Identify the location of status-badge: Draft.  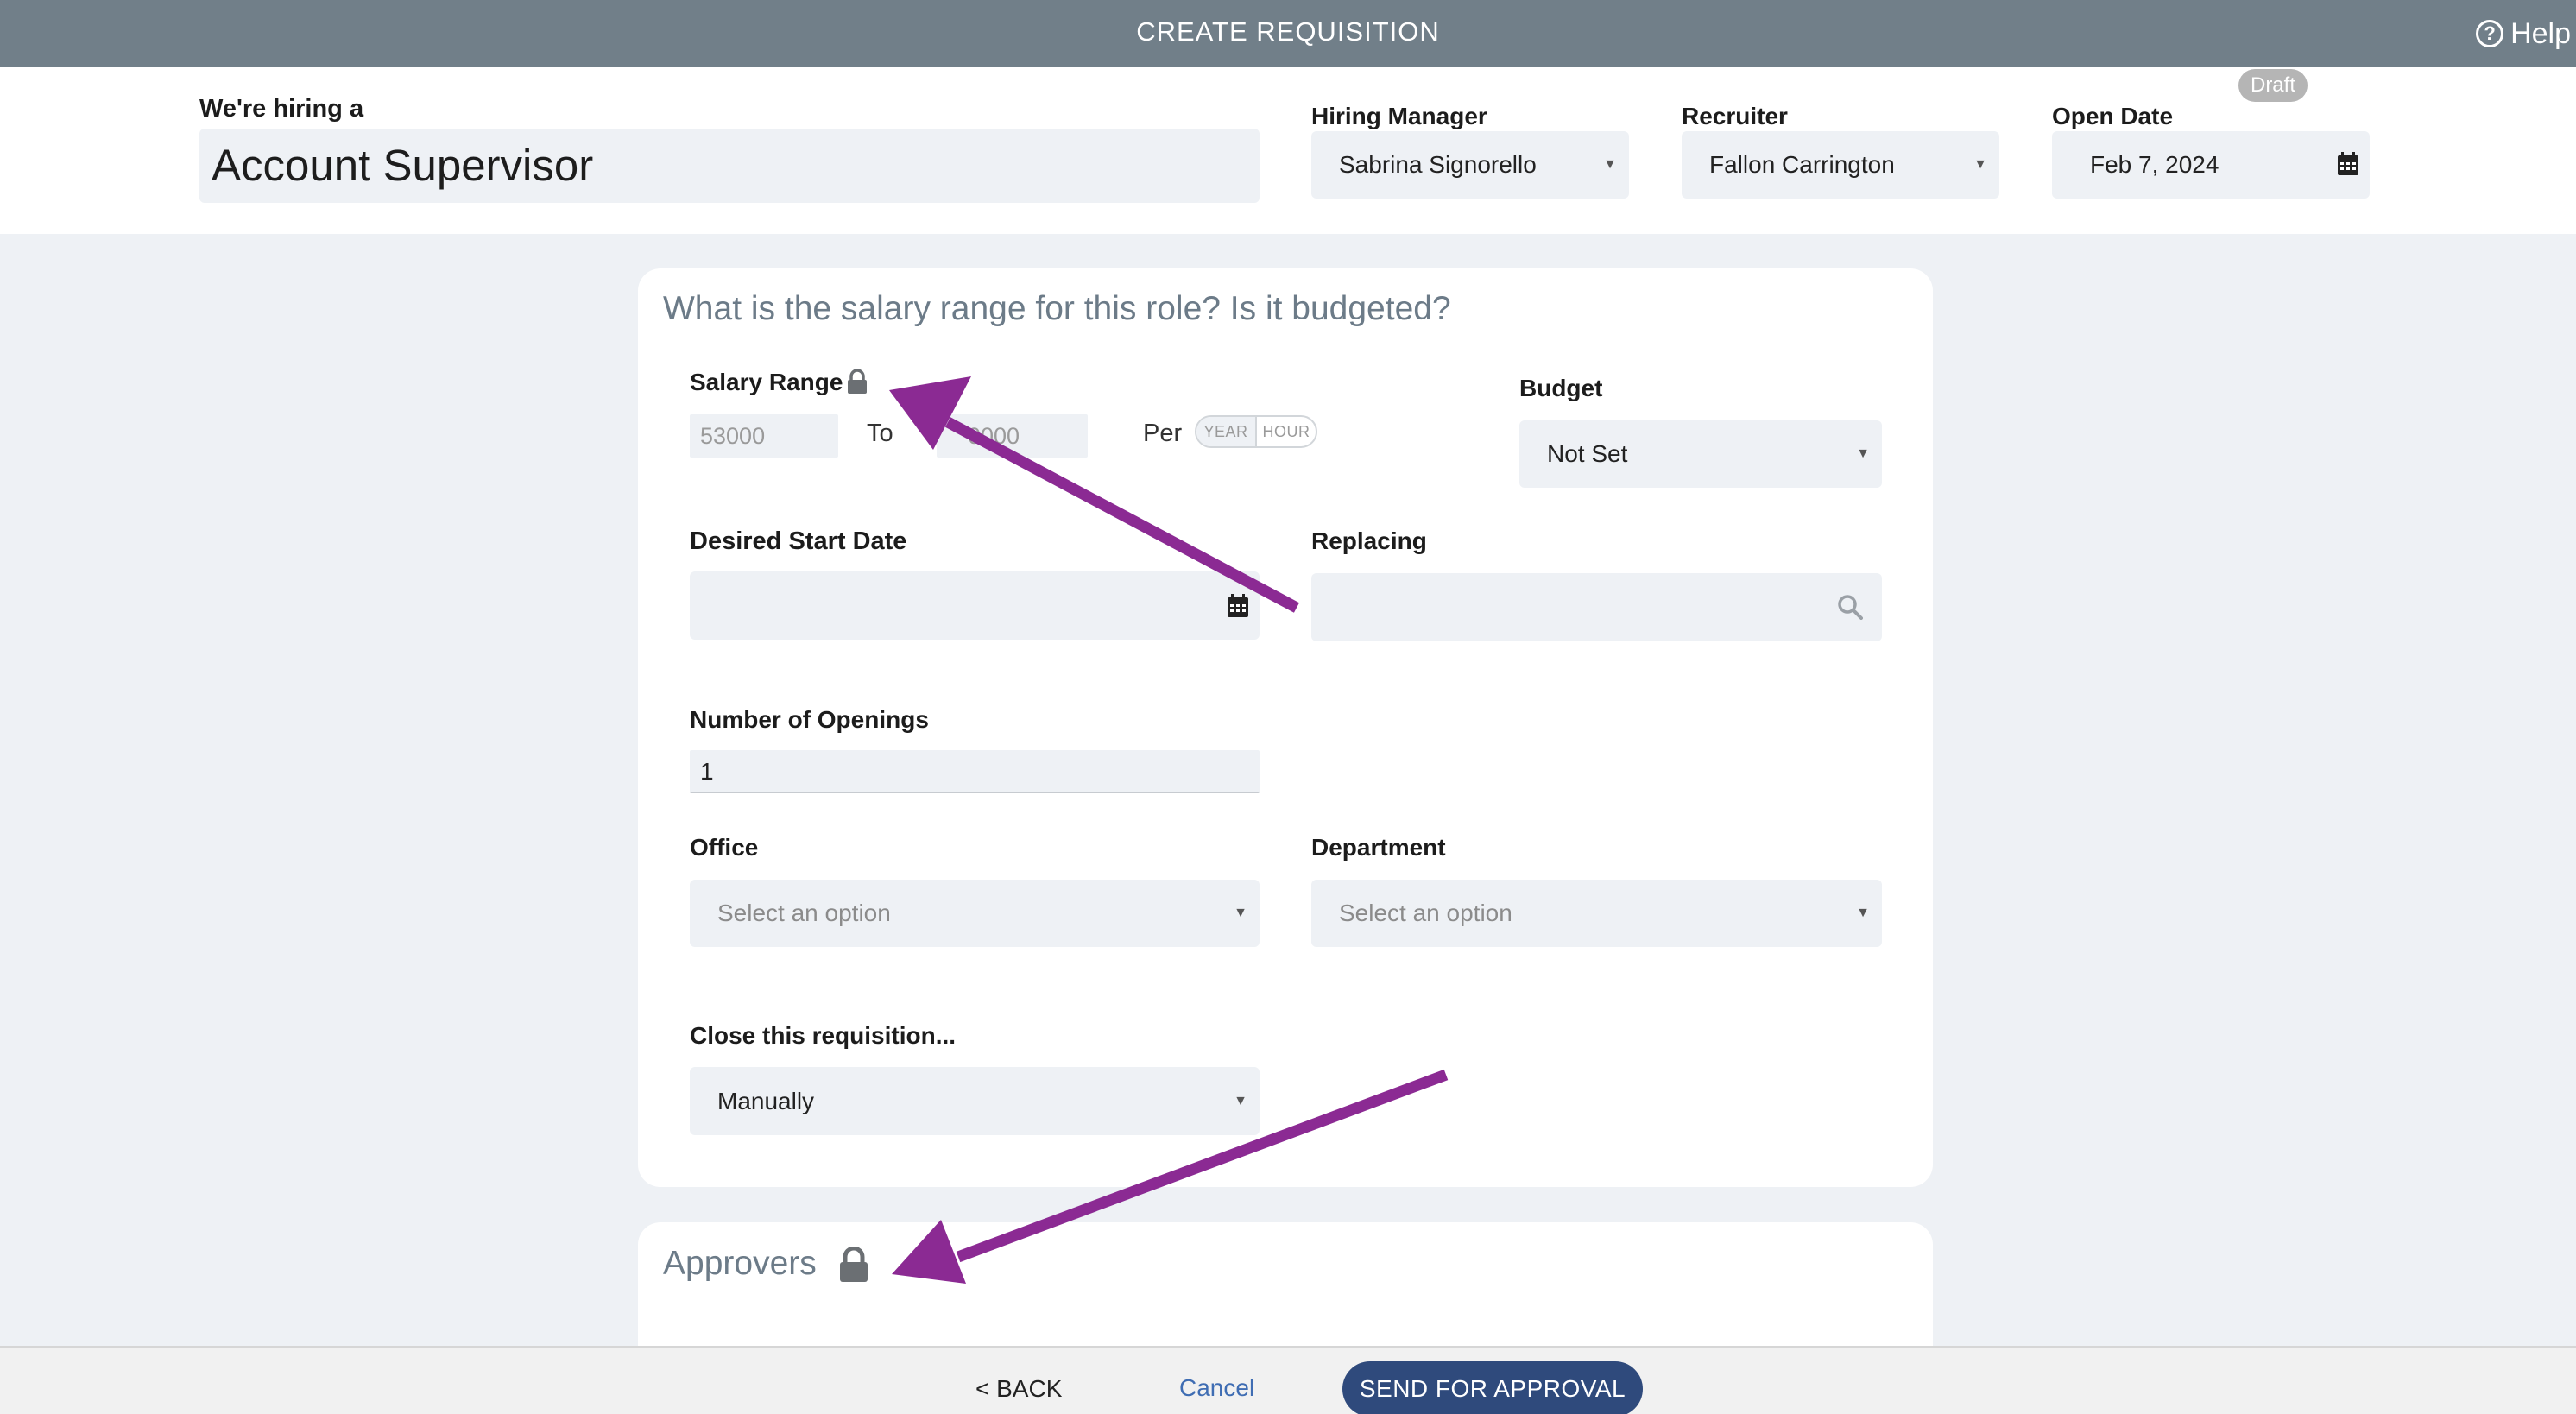
(2273, 85).